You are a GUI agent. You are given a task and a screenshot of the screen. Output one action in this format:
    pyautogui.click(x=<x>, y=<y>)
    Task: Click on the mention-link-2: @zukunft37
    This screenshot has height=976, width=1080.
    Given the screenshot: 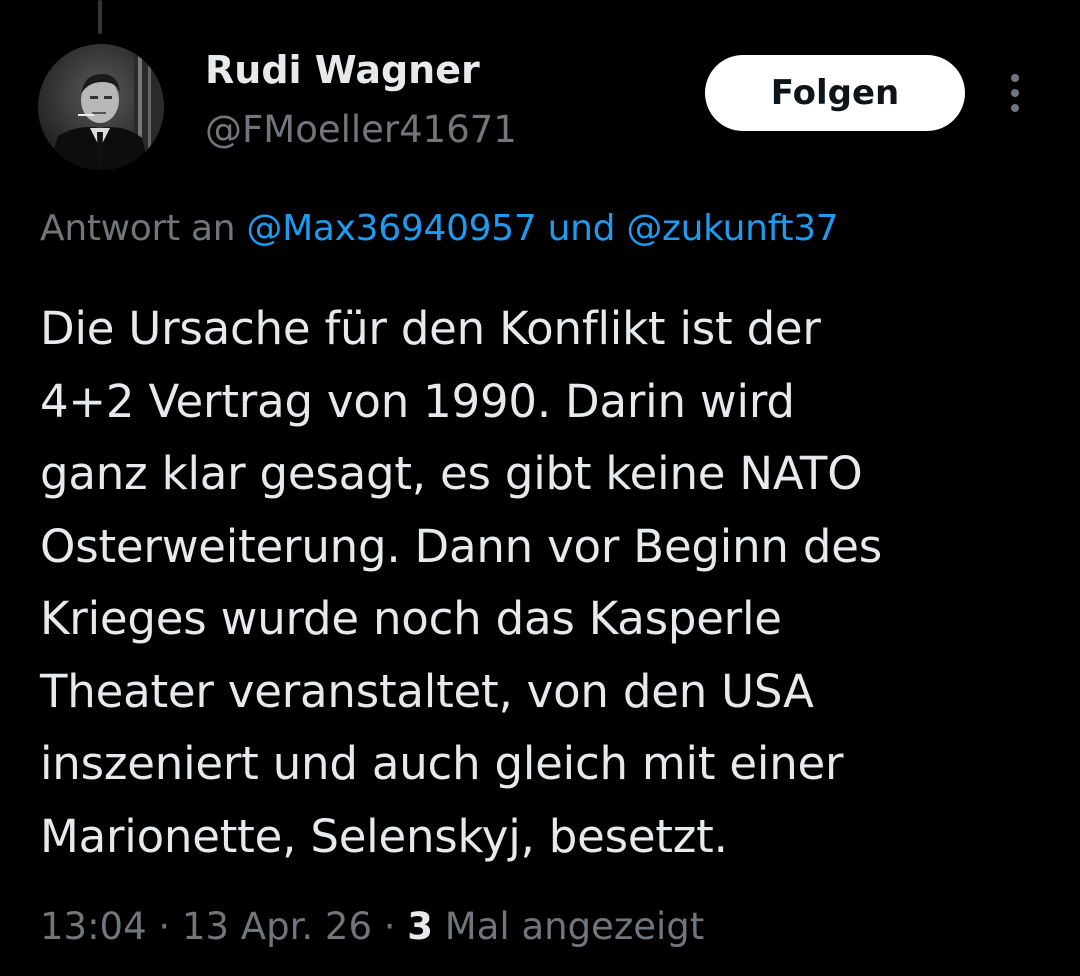 What is the action you would take?
    pyautogui.click(x=732, y=228)
    